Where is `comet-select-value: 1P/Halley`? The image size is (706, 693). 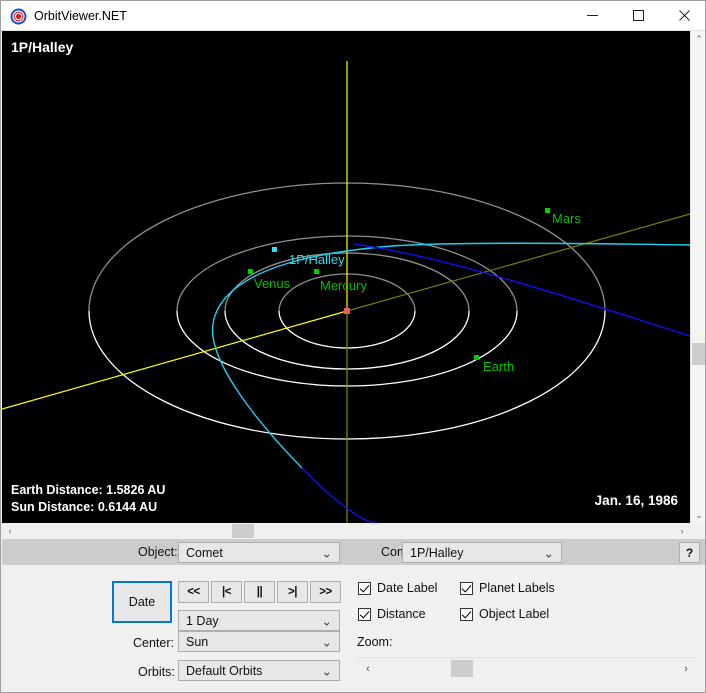 comet-select-value: 1P/Halley is located at coordinates (437, 552).